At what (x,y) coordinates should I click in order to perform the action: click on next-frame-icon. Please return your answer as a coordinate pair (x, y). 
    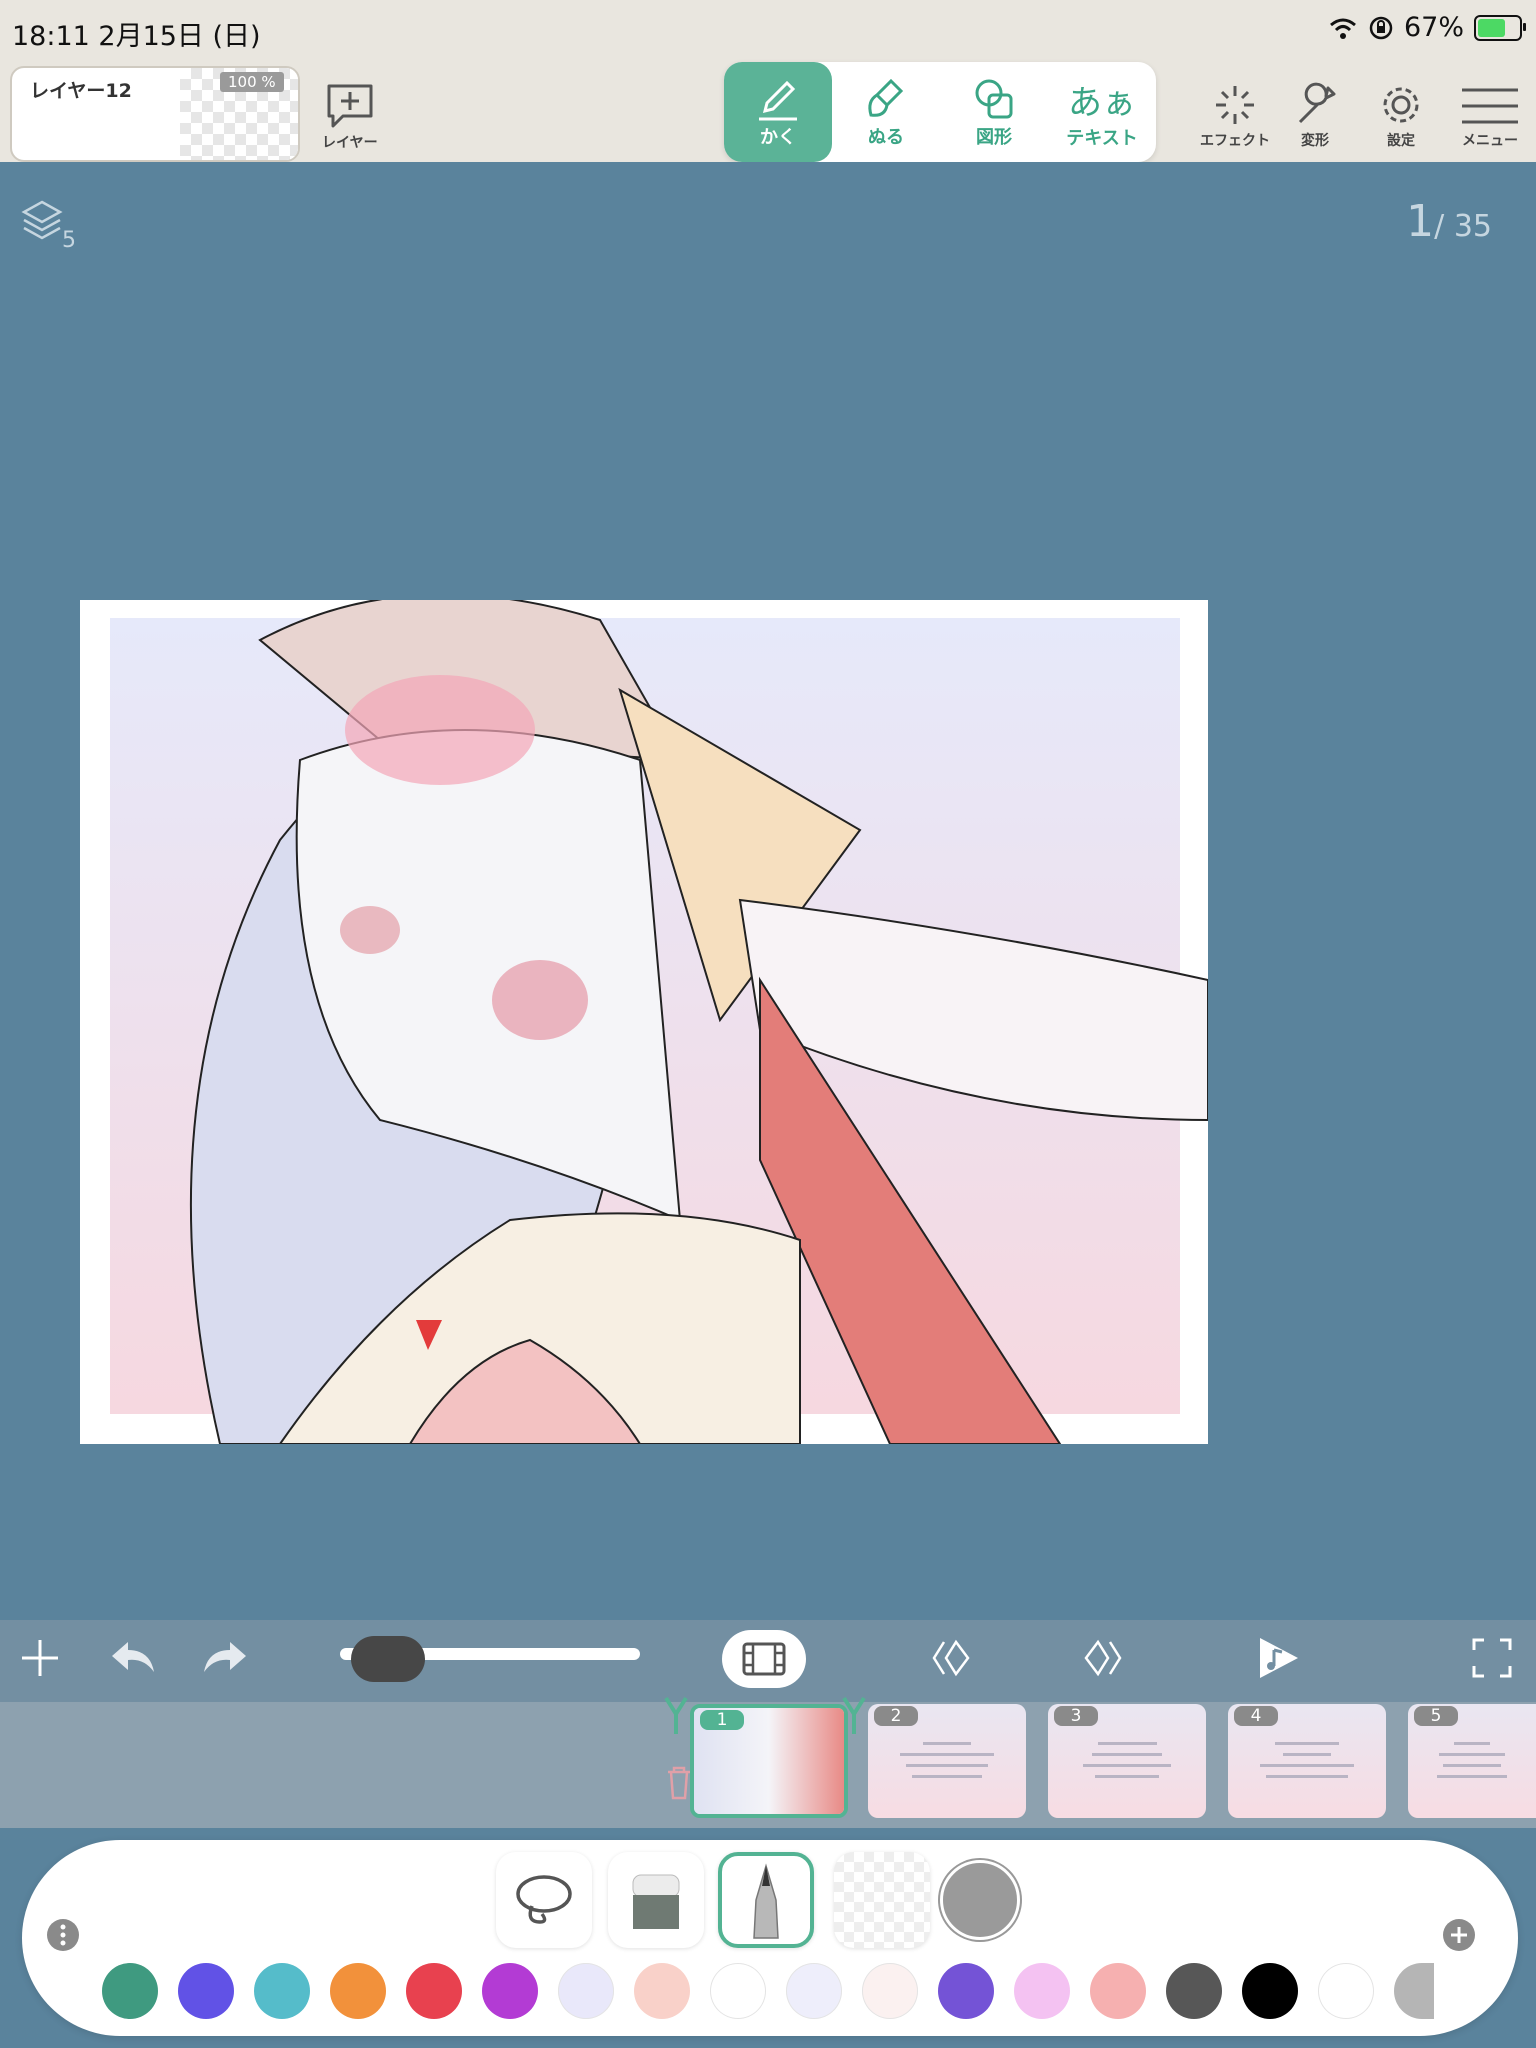
    Looking at the image, I should click on (1103, 1658).